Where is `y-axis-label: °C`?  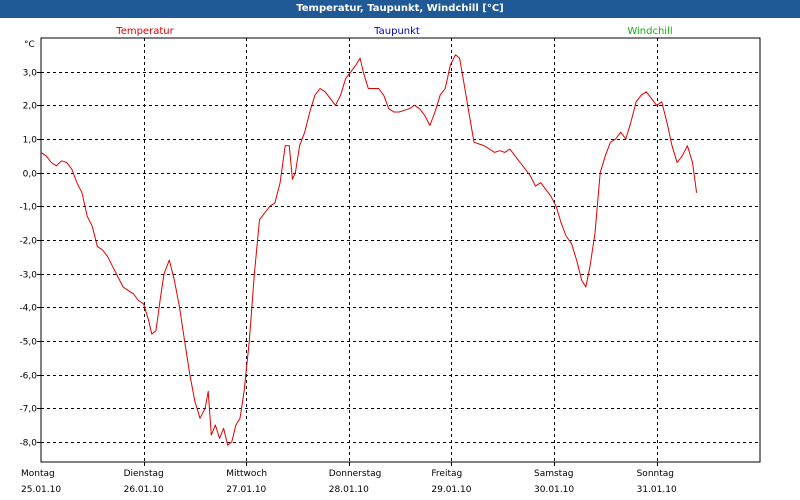 y-axis-label: °C is located at coordinates (29, 45).